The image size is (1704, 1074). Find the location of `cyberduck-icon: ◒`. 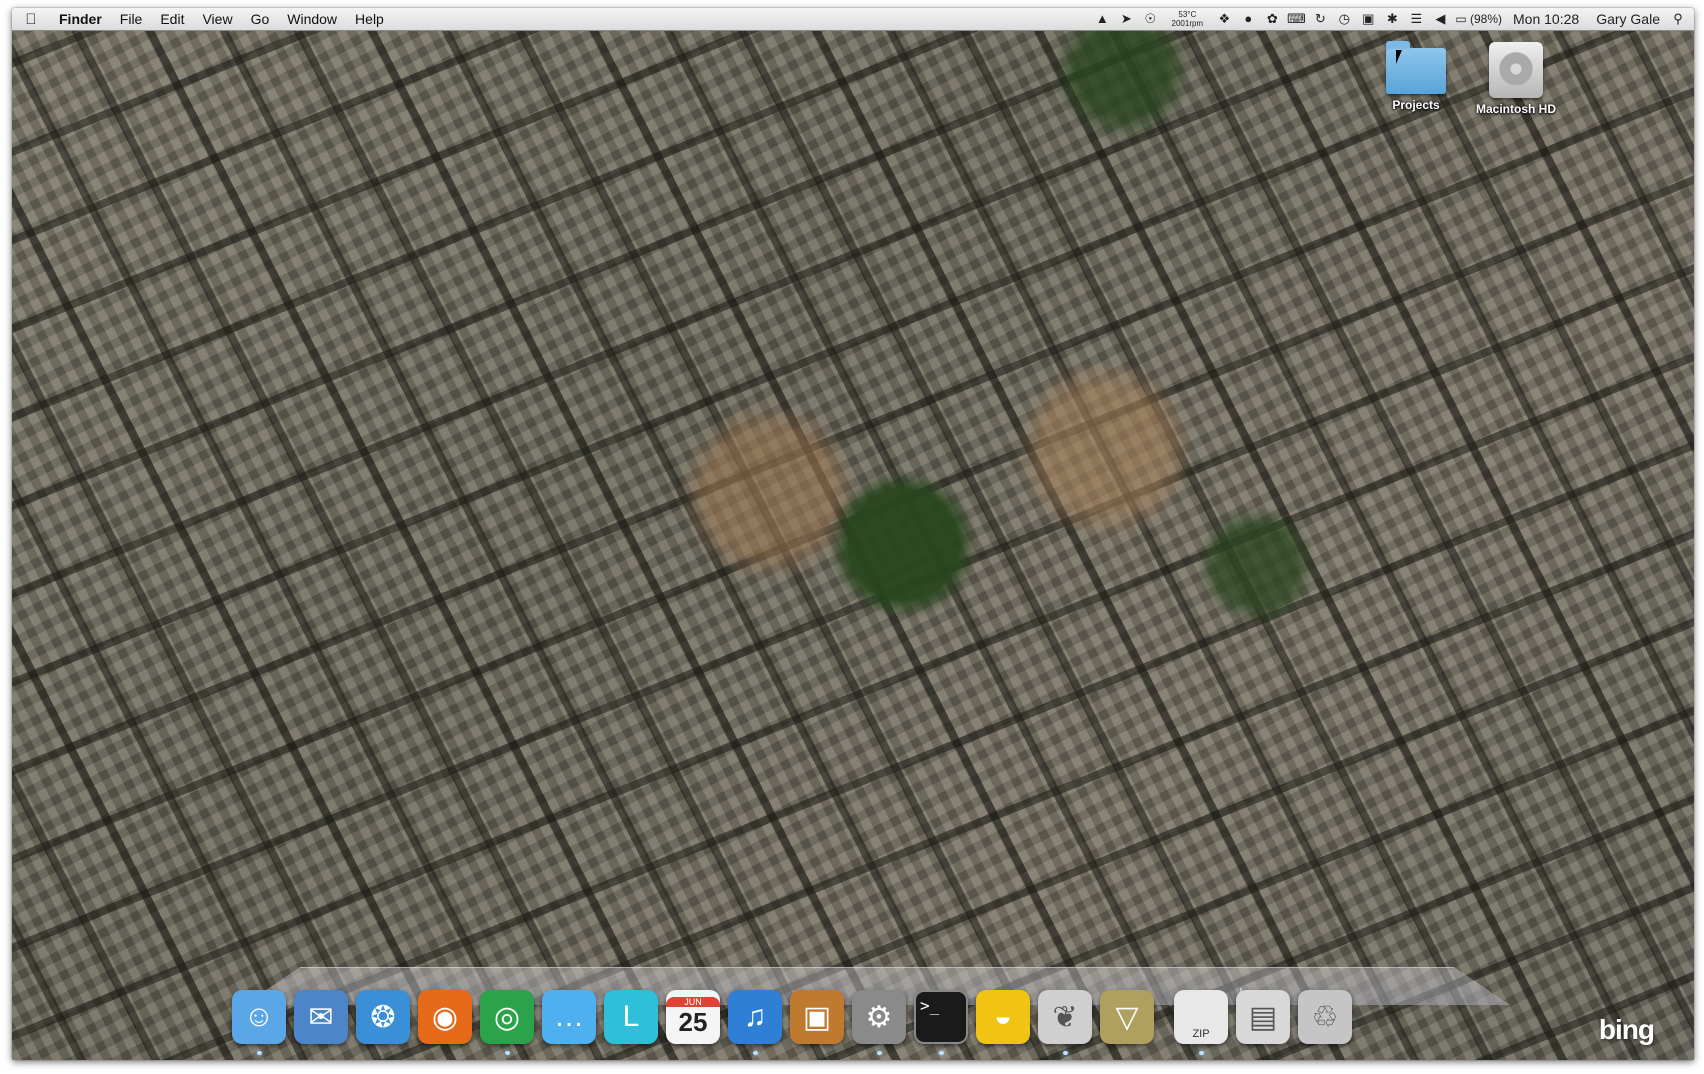

cyberduck-icon: ◒ is located at coordinates (1003, 1017).